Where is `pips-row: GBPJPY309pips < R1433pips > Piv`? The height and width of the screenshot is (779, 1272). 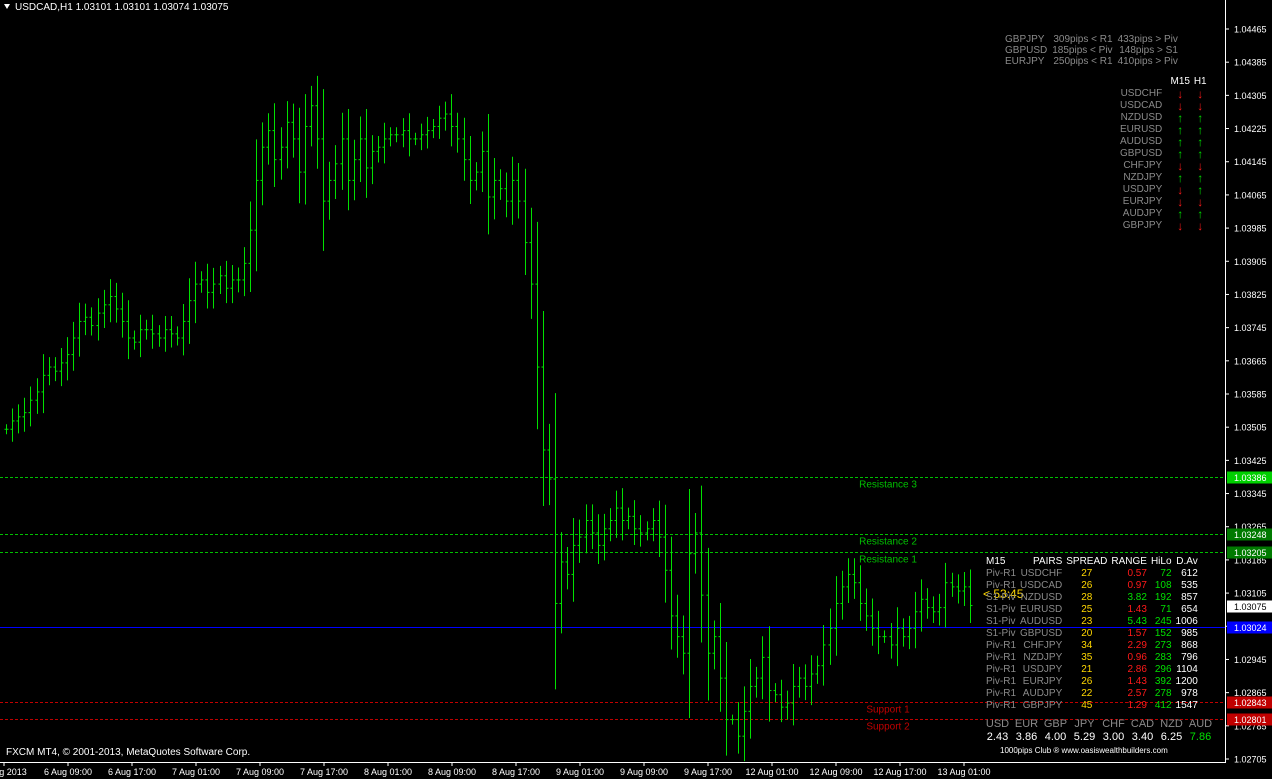 pips-row: GBPJPY309pips < R1433pips > Piv is located at coordinates (1094, 39).